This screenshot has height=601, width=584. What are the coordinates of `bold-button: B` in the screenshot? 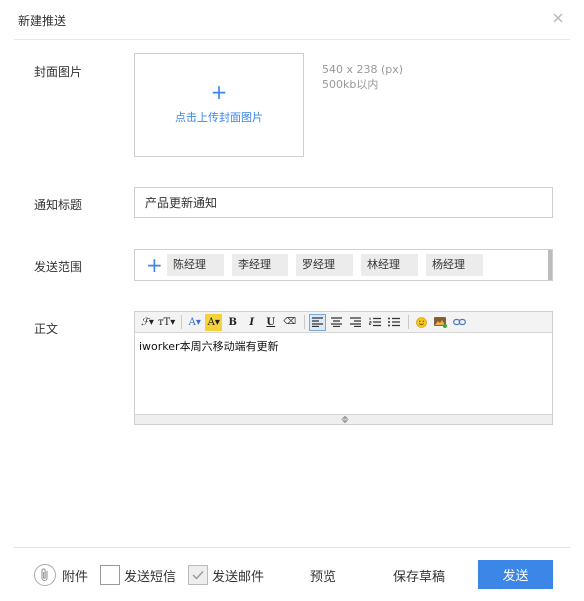 It's located at (232, 322).